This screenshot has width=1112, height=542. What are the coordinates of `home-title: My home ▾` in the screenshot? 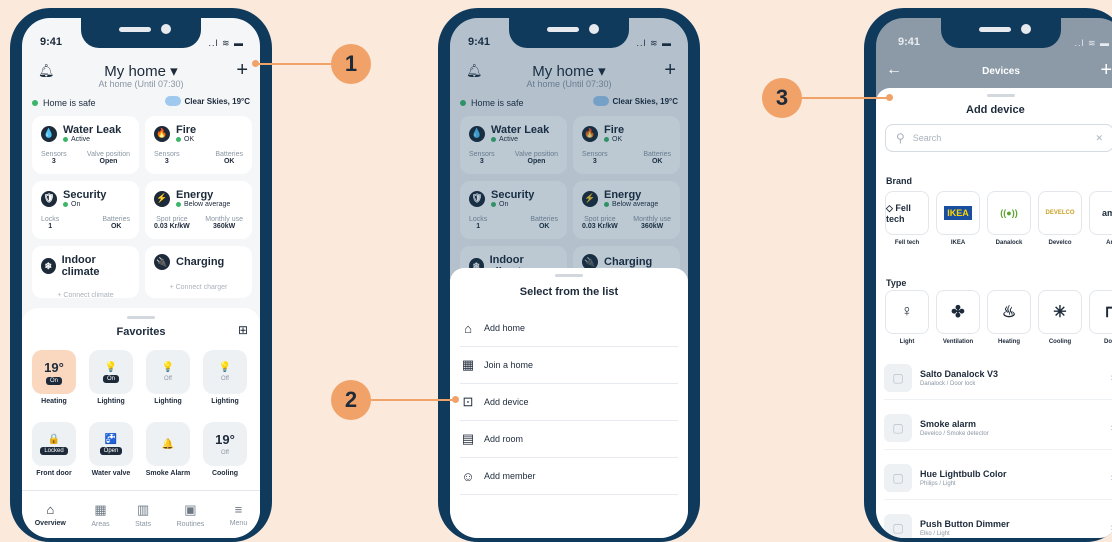 It's located at (141, 71).